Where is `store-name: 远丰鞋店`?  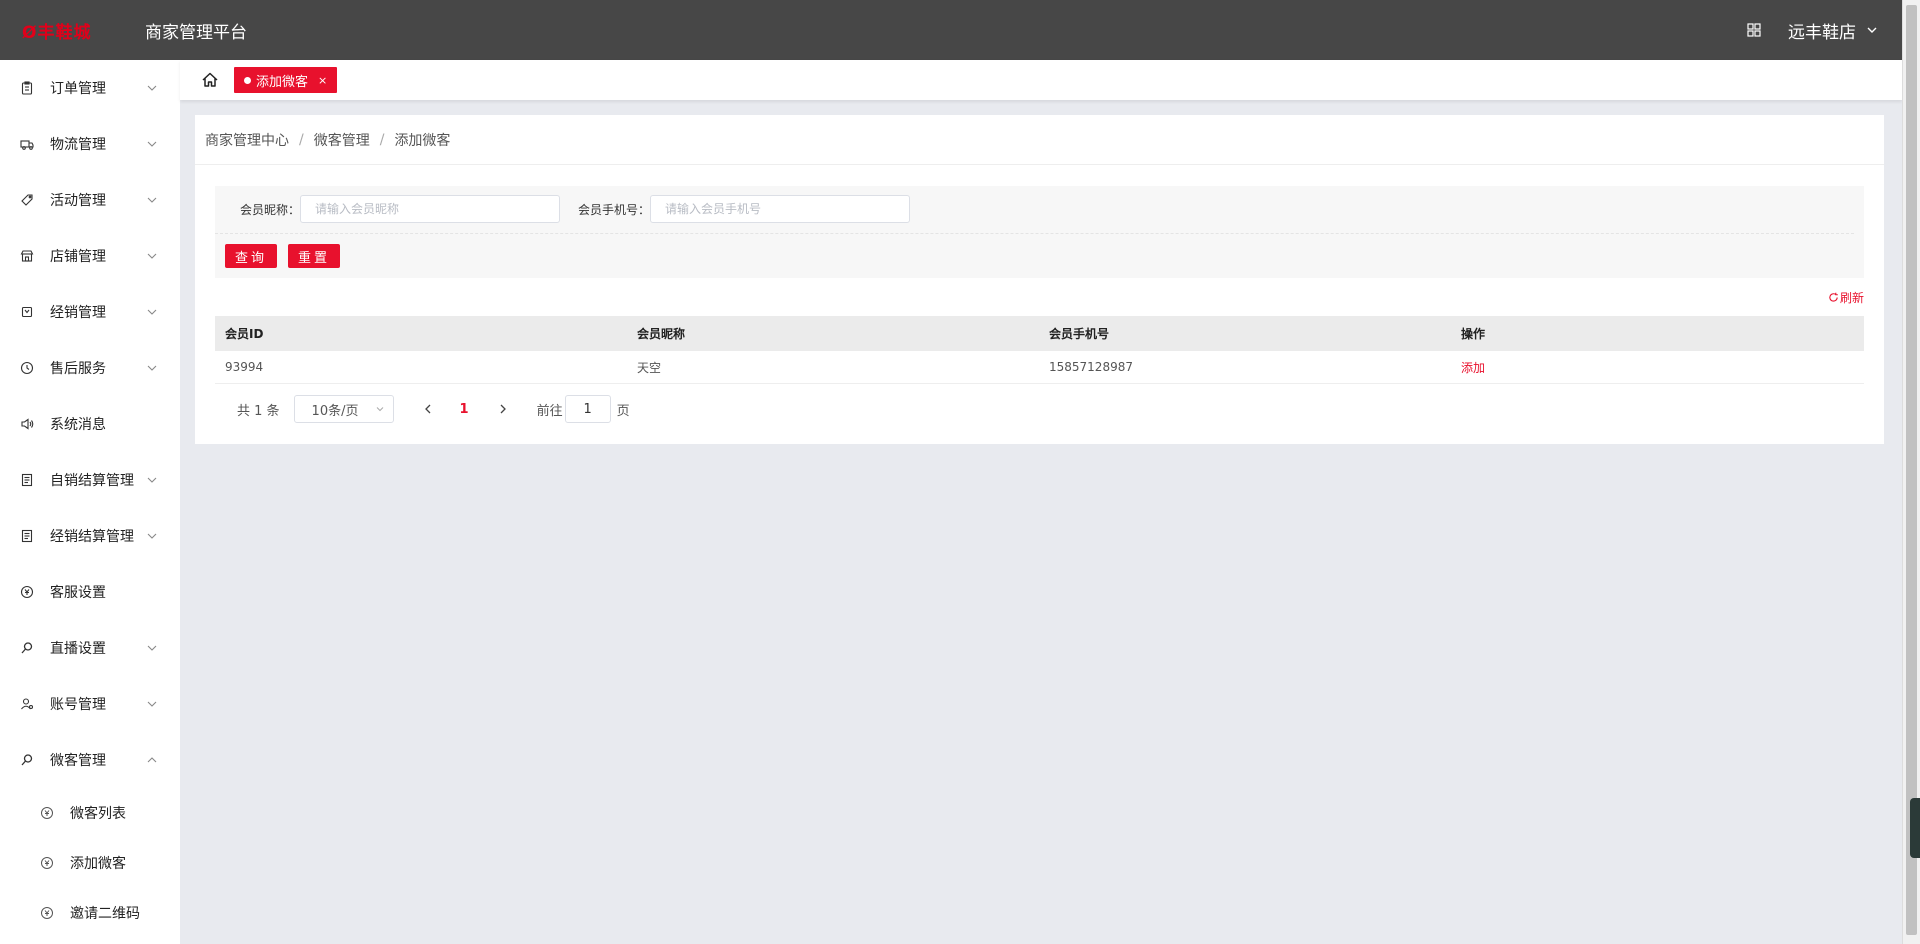 store-name: 远丰鞋店 is located at coordinates (1822, 30).